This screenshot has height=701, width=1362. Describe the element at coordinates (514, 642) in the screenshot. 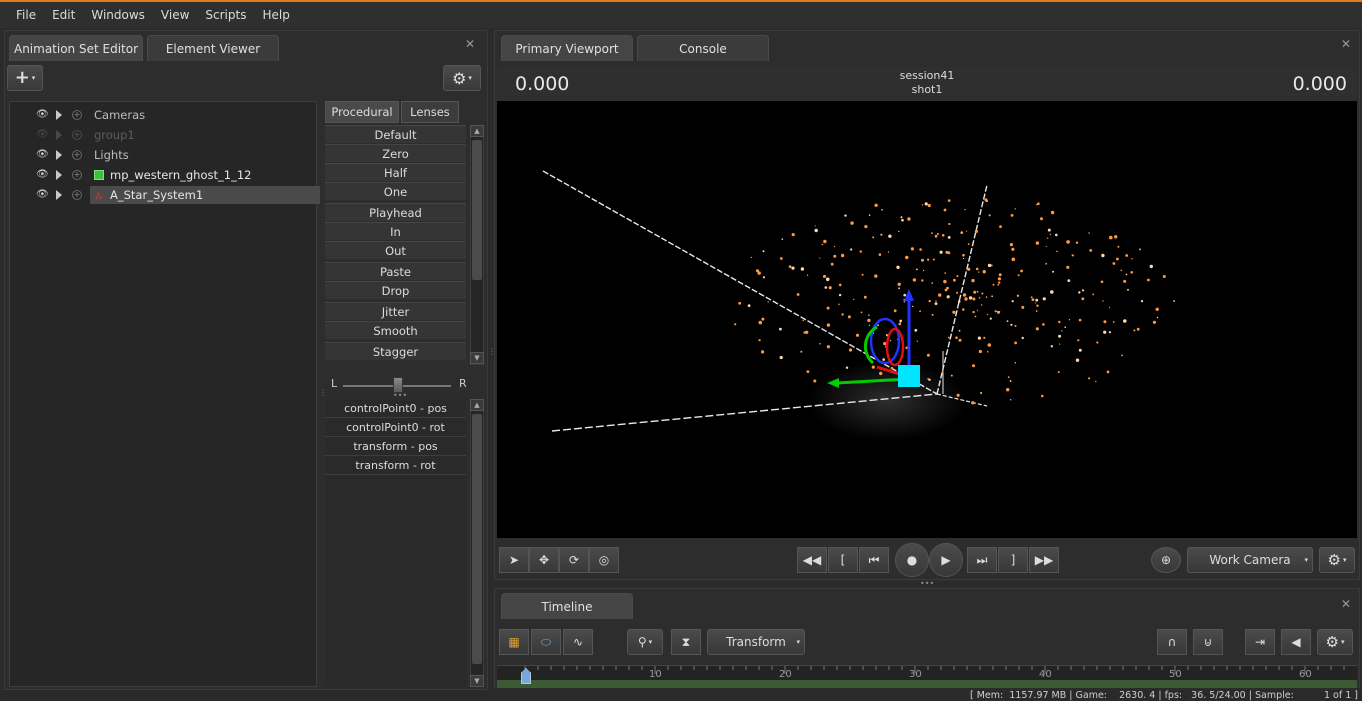

I see `clip-editor-button: ▦` at that location.